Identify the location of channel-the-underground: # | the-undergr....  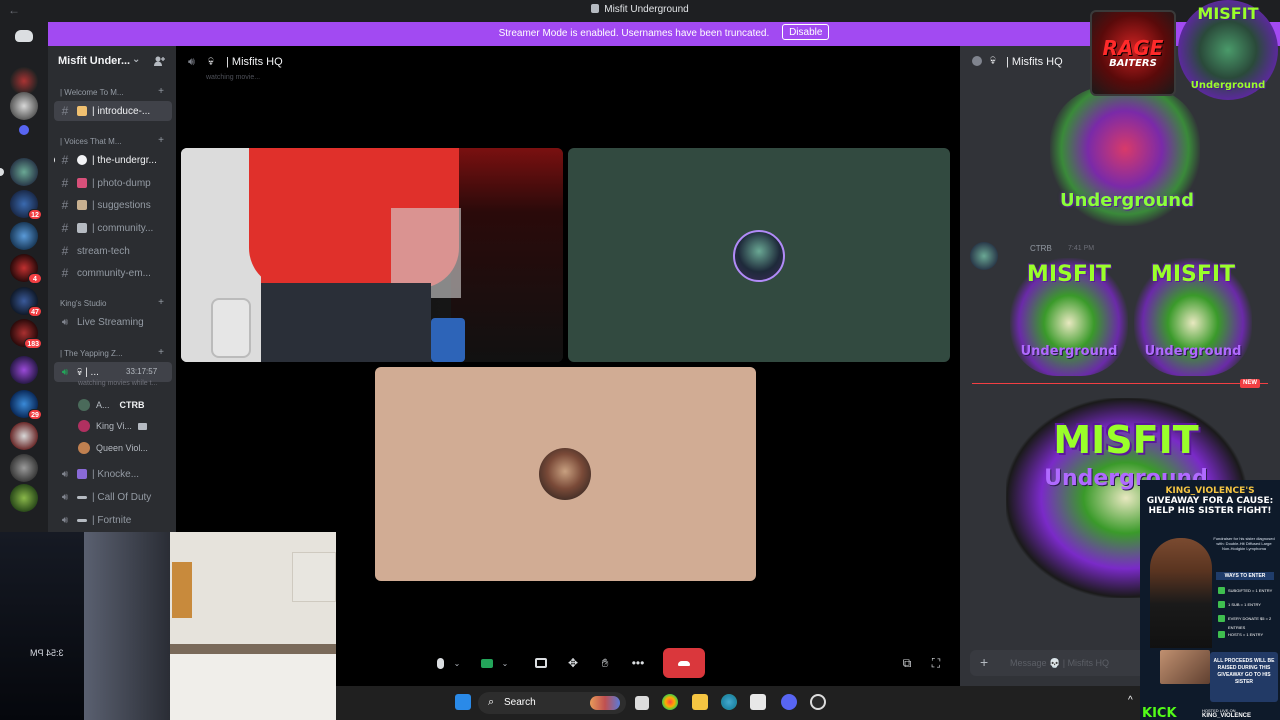
(113, 160).